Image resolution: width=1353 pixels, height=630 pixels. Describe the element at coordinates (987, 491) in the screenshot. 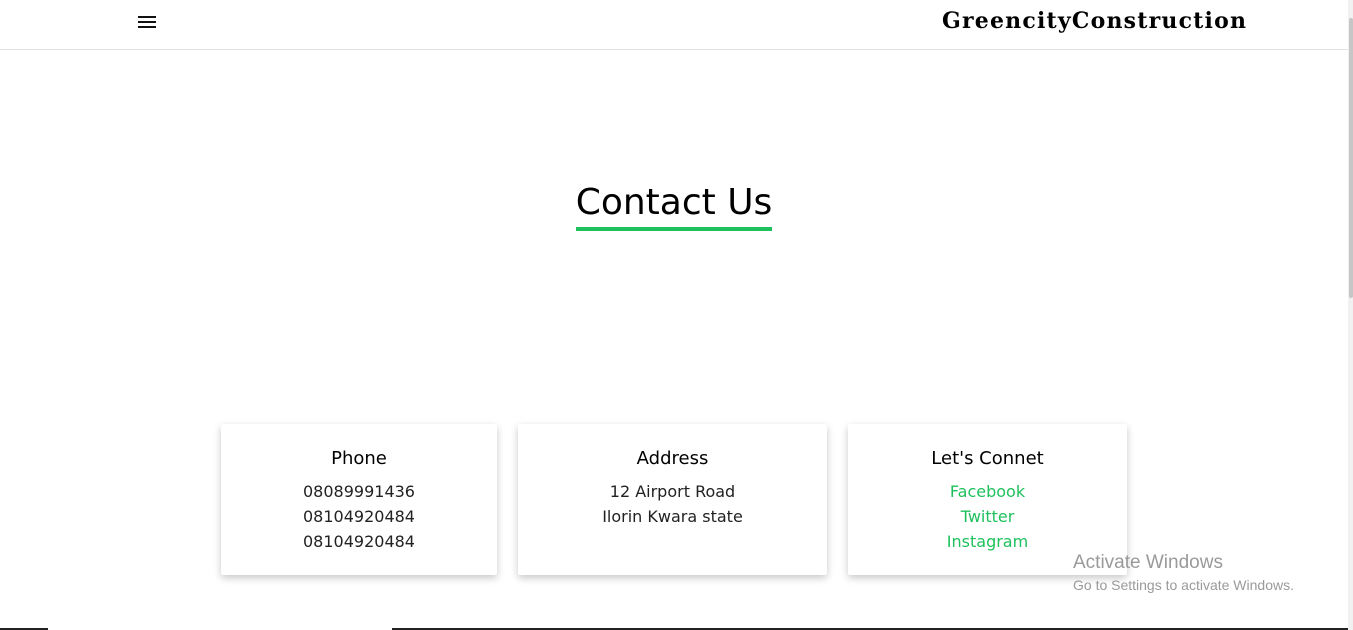

I see `facebook-link: Facebook` at that location.